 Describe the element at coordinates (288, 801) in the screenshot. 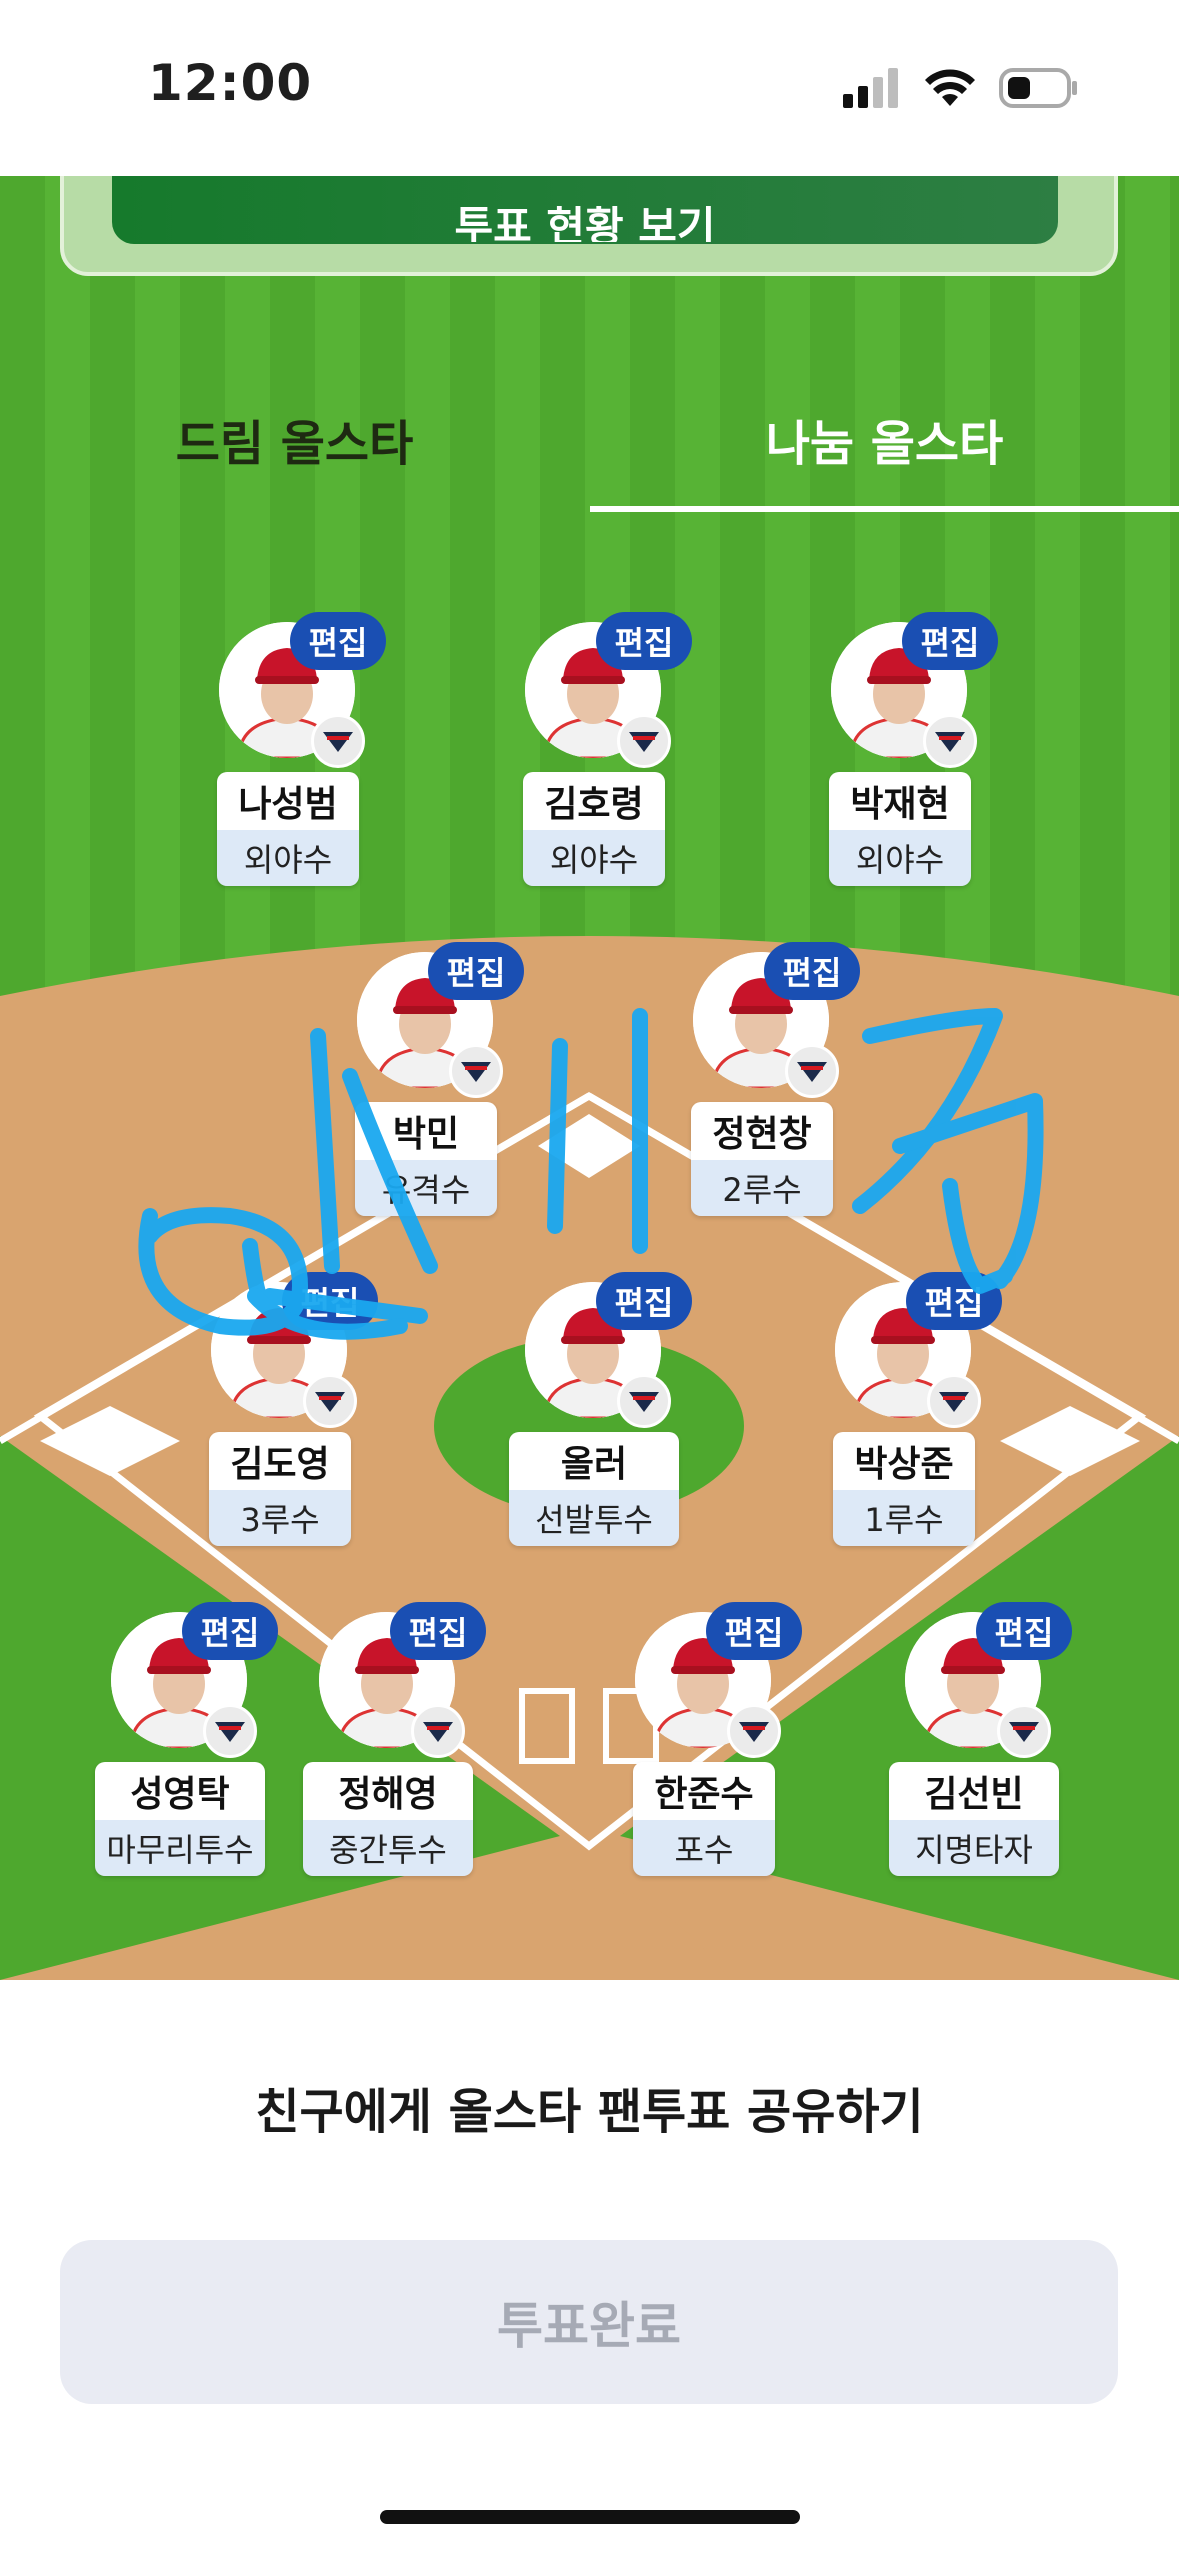

I see `player-name: 나성범` at that location.